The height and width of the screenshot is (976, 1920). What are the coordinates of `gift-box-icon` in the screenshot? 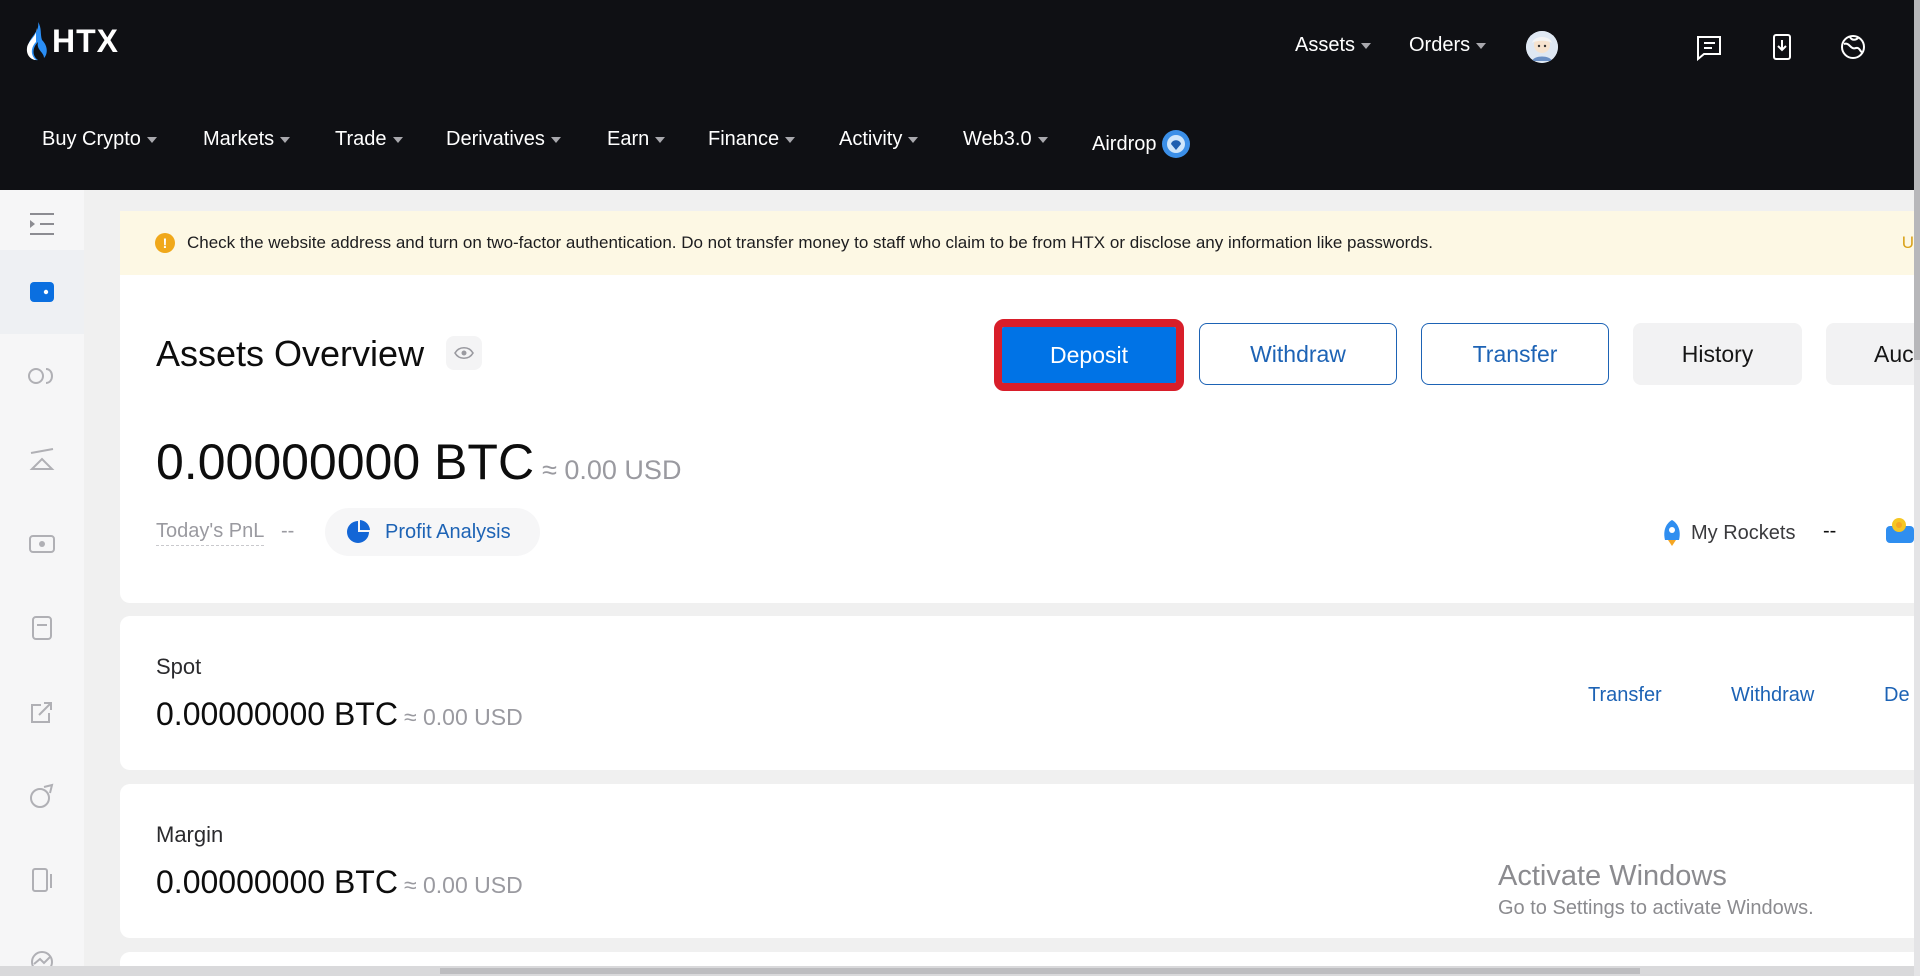 It's located at (1899, 530).